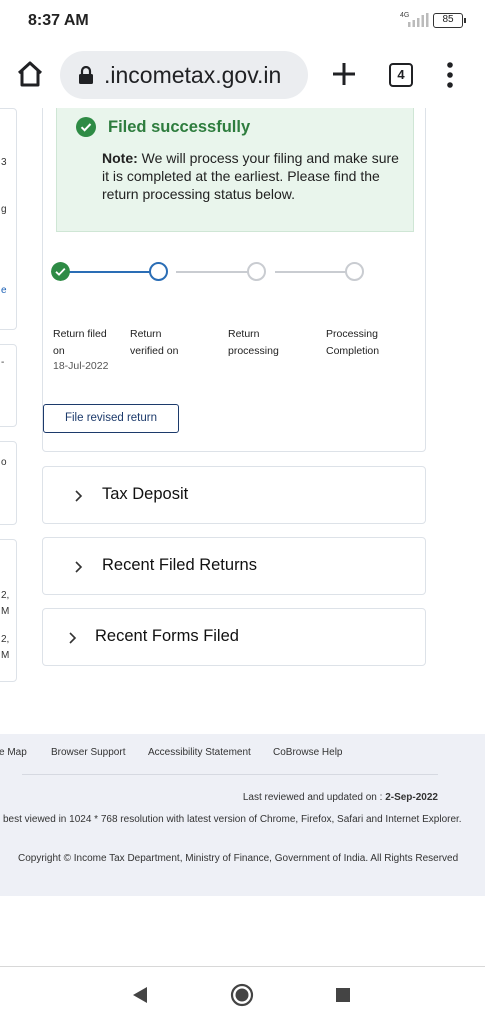 This screenshot has height=1024, width=485. I want to click on accordion-title: Recent Forms Filed, so click(167, 636).